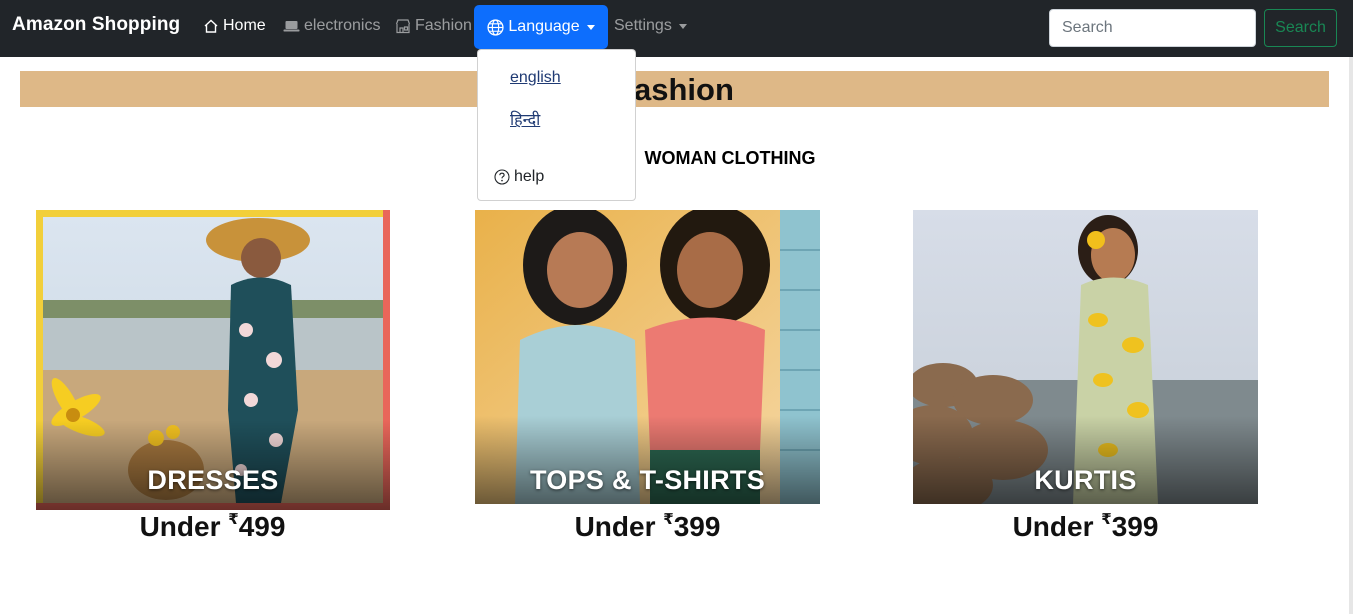  I want to click on product-label: DRESSES, so click(213, 480).